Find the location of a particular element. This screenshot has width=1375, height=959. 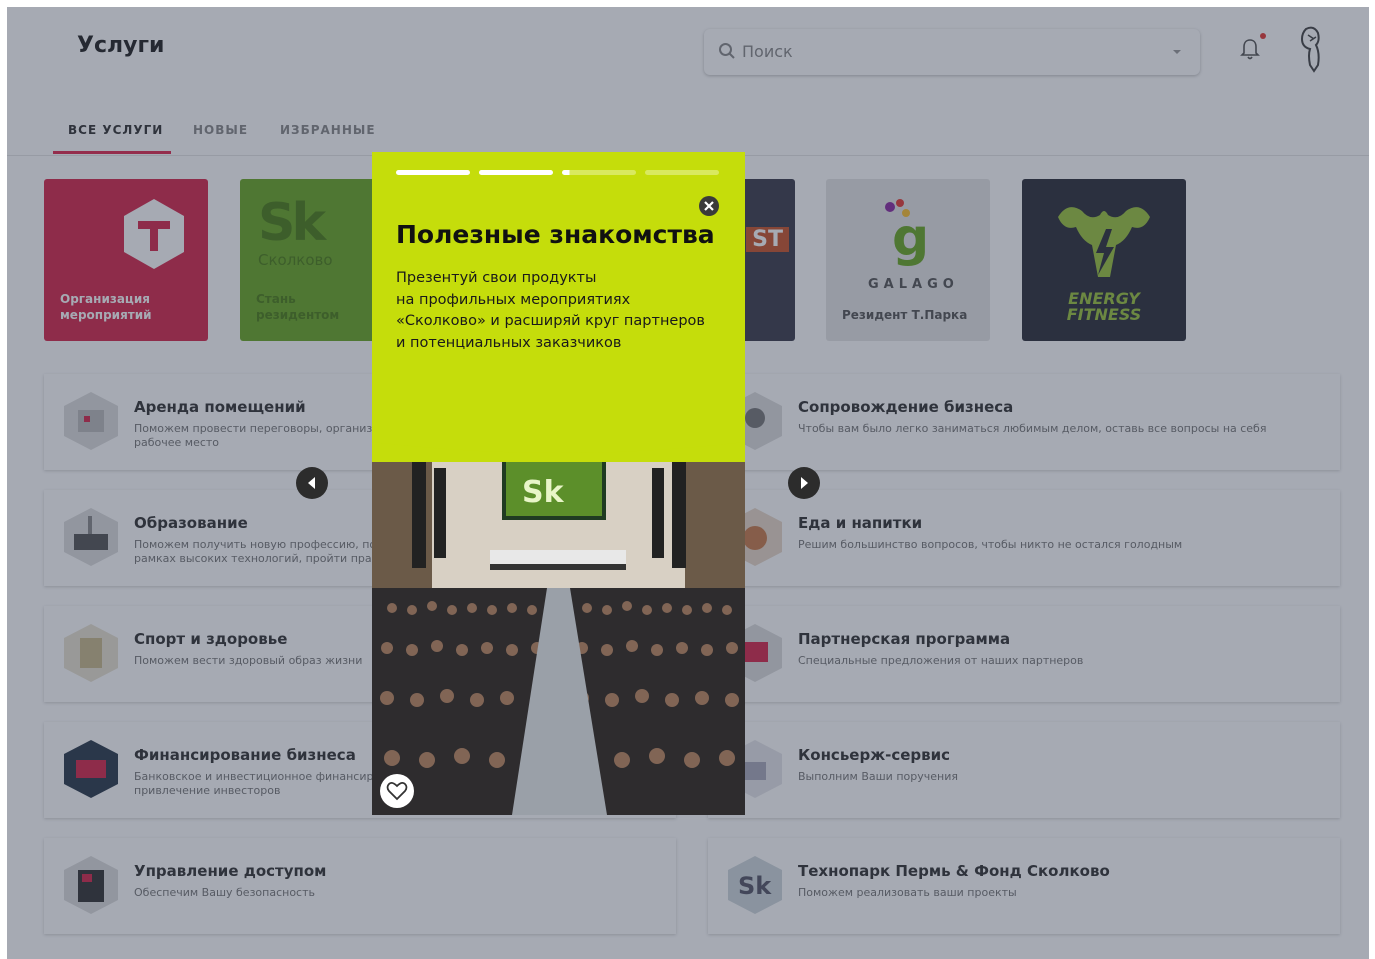

story-close-button is located at coordinates (709, 206).